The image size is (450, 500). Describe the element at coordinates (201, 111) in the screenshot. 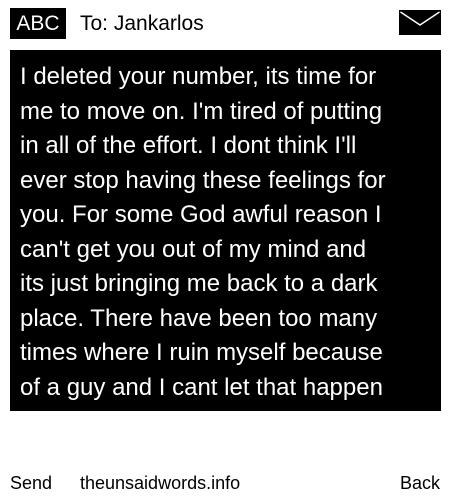

I see `message-line: me to move on. I'm tired of putting` at that location.